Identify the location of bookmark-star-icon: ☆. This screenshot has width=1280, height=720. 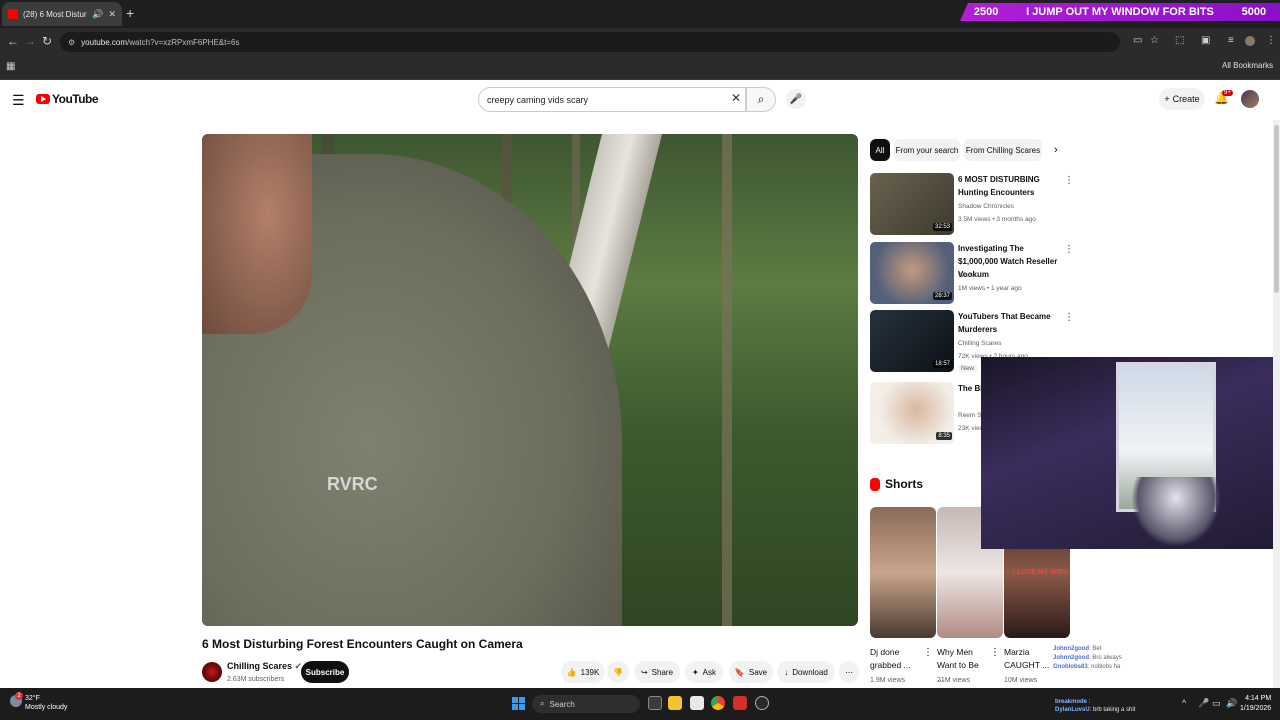
(1154, 40).